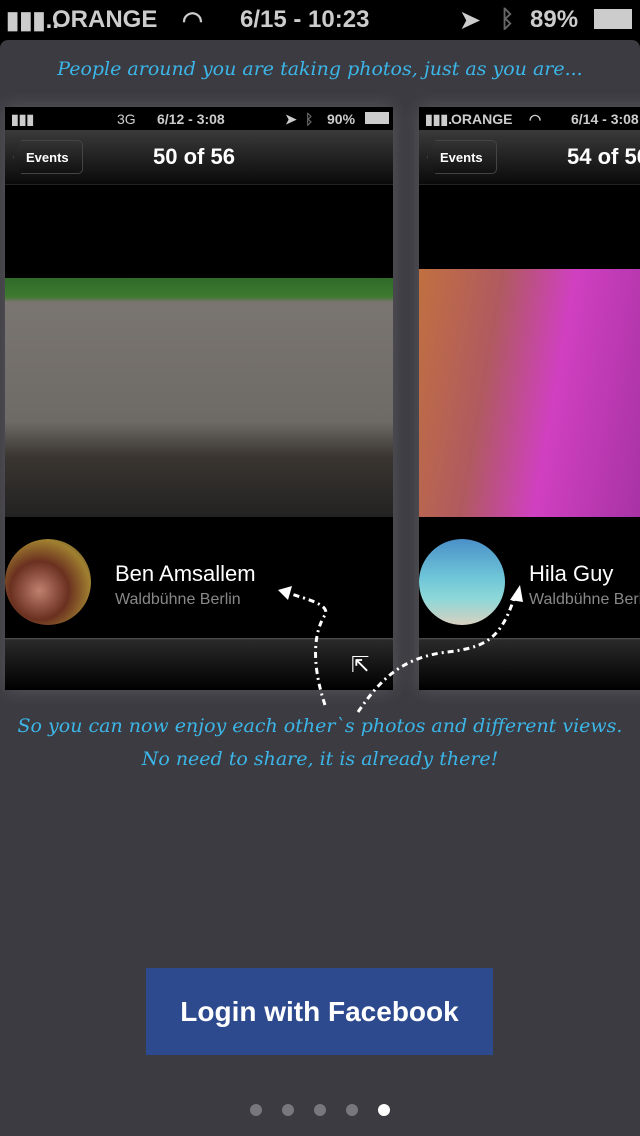 This screenshot has width=640, height=1136. I want to click on login-facebook-button: Login with Facebook, so click(319, 1011).